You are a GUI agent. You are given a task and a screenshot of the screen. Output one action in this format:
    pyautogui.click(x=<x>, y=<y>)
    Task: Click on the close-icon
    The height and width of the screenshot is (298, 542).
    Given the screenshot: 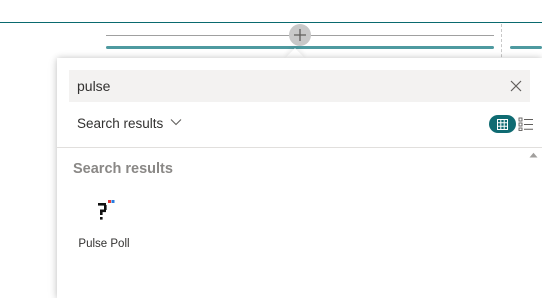 What is the action you would take?
    pyautogui.click(x=516, y=86)
    